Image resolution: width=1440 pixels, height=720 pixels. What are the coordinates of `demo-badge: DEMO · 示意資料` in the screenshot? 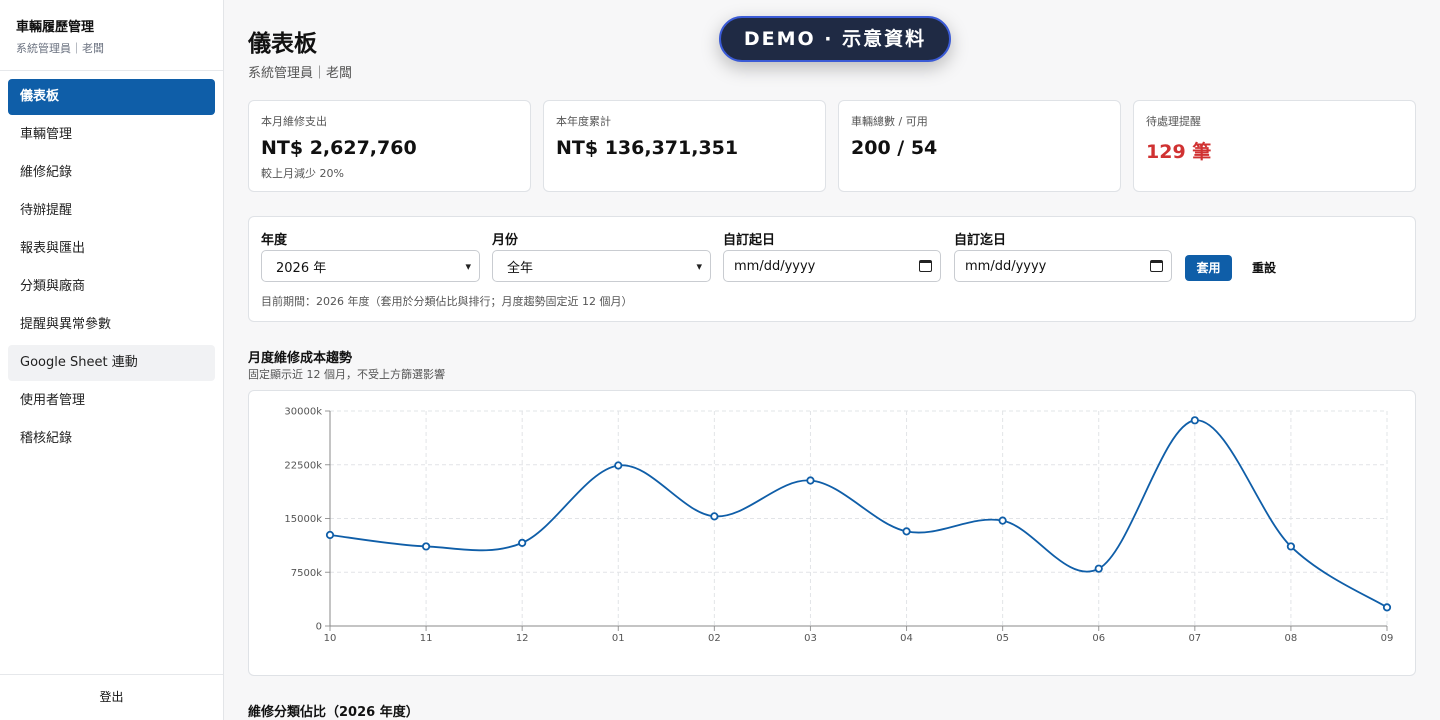 It's located at (835, 39).